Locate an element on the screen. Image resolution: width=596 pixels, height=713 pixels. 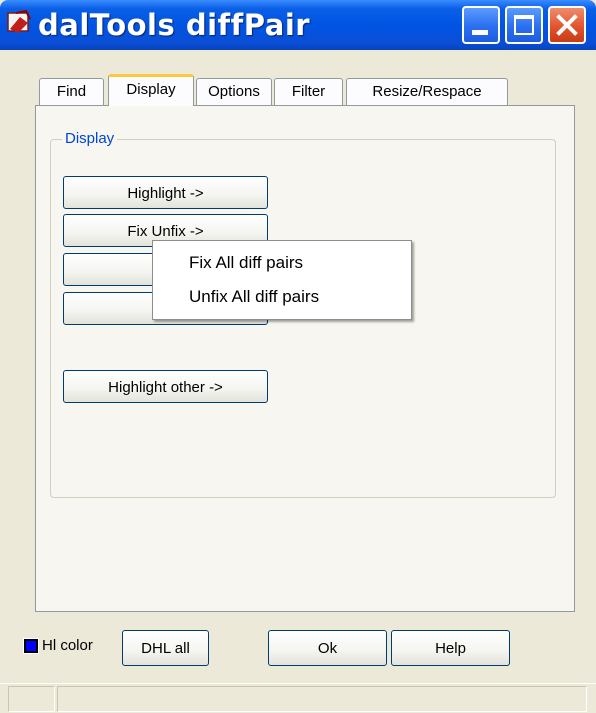
maximize-icon is located at coordinates (524, 25).